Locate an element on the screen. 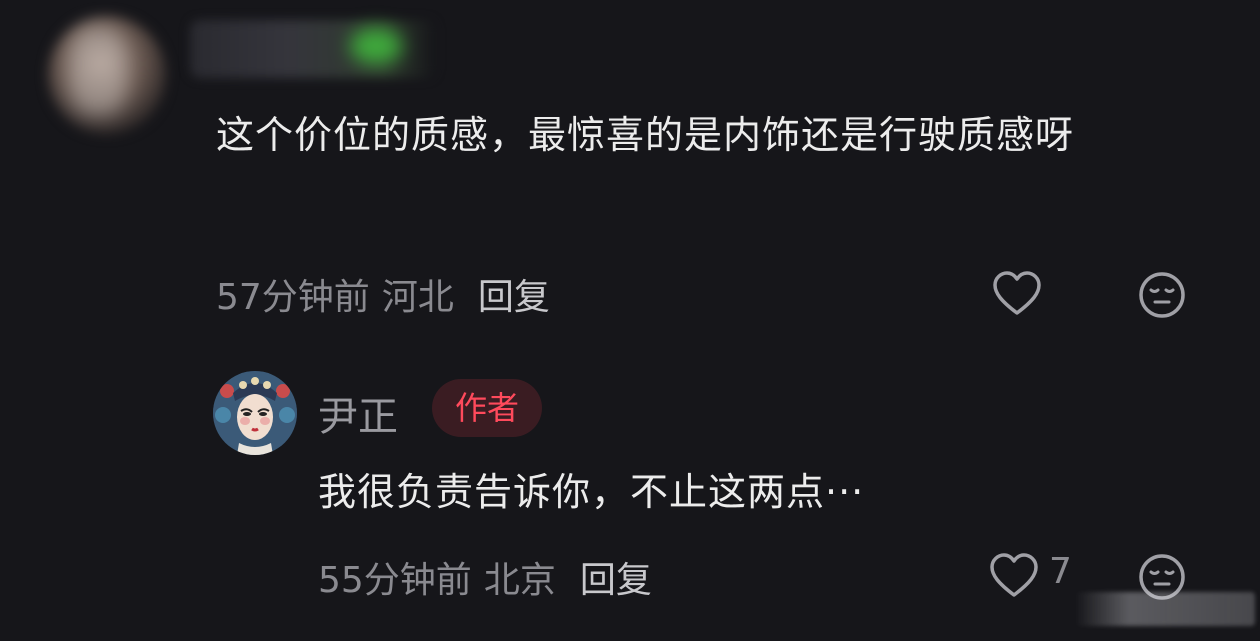 This screenshot has height=641, width=1260. commenter-username-blurred is located at coordinates (312, 49).